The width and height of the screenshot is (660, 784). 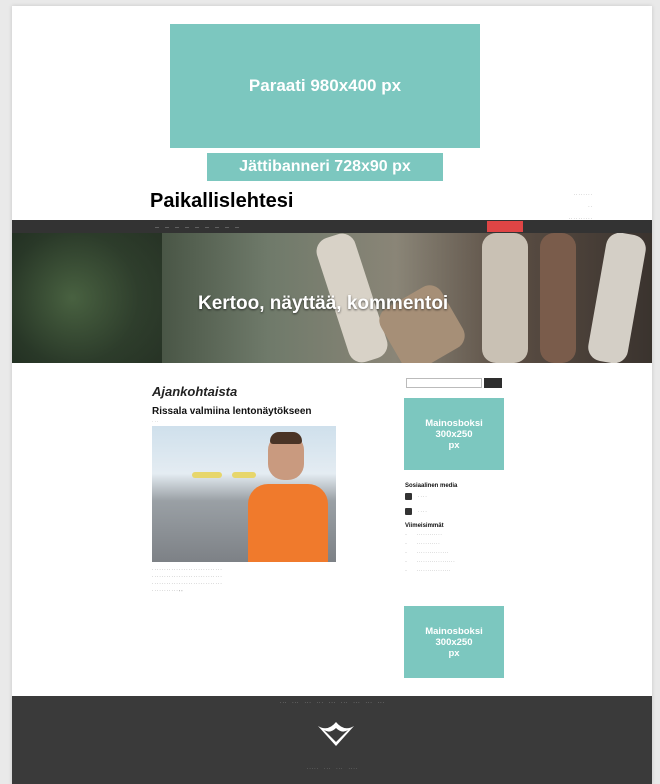 I want to click on parade-ad-label: Paraati 980x400 px, so click(x=325, y=85).